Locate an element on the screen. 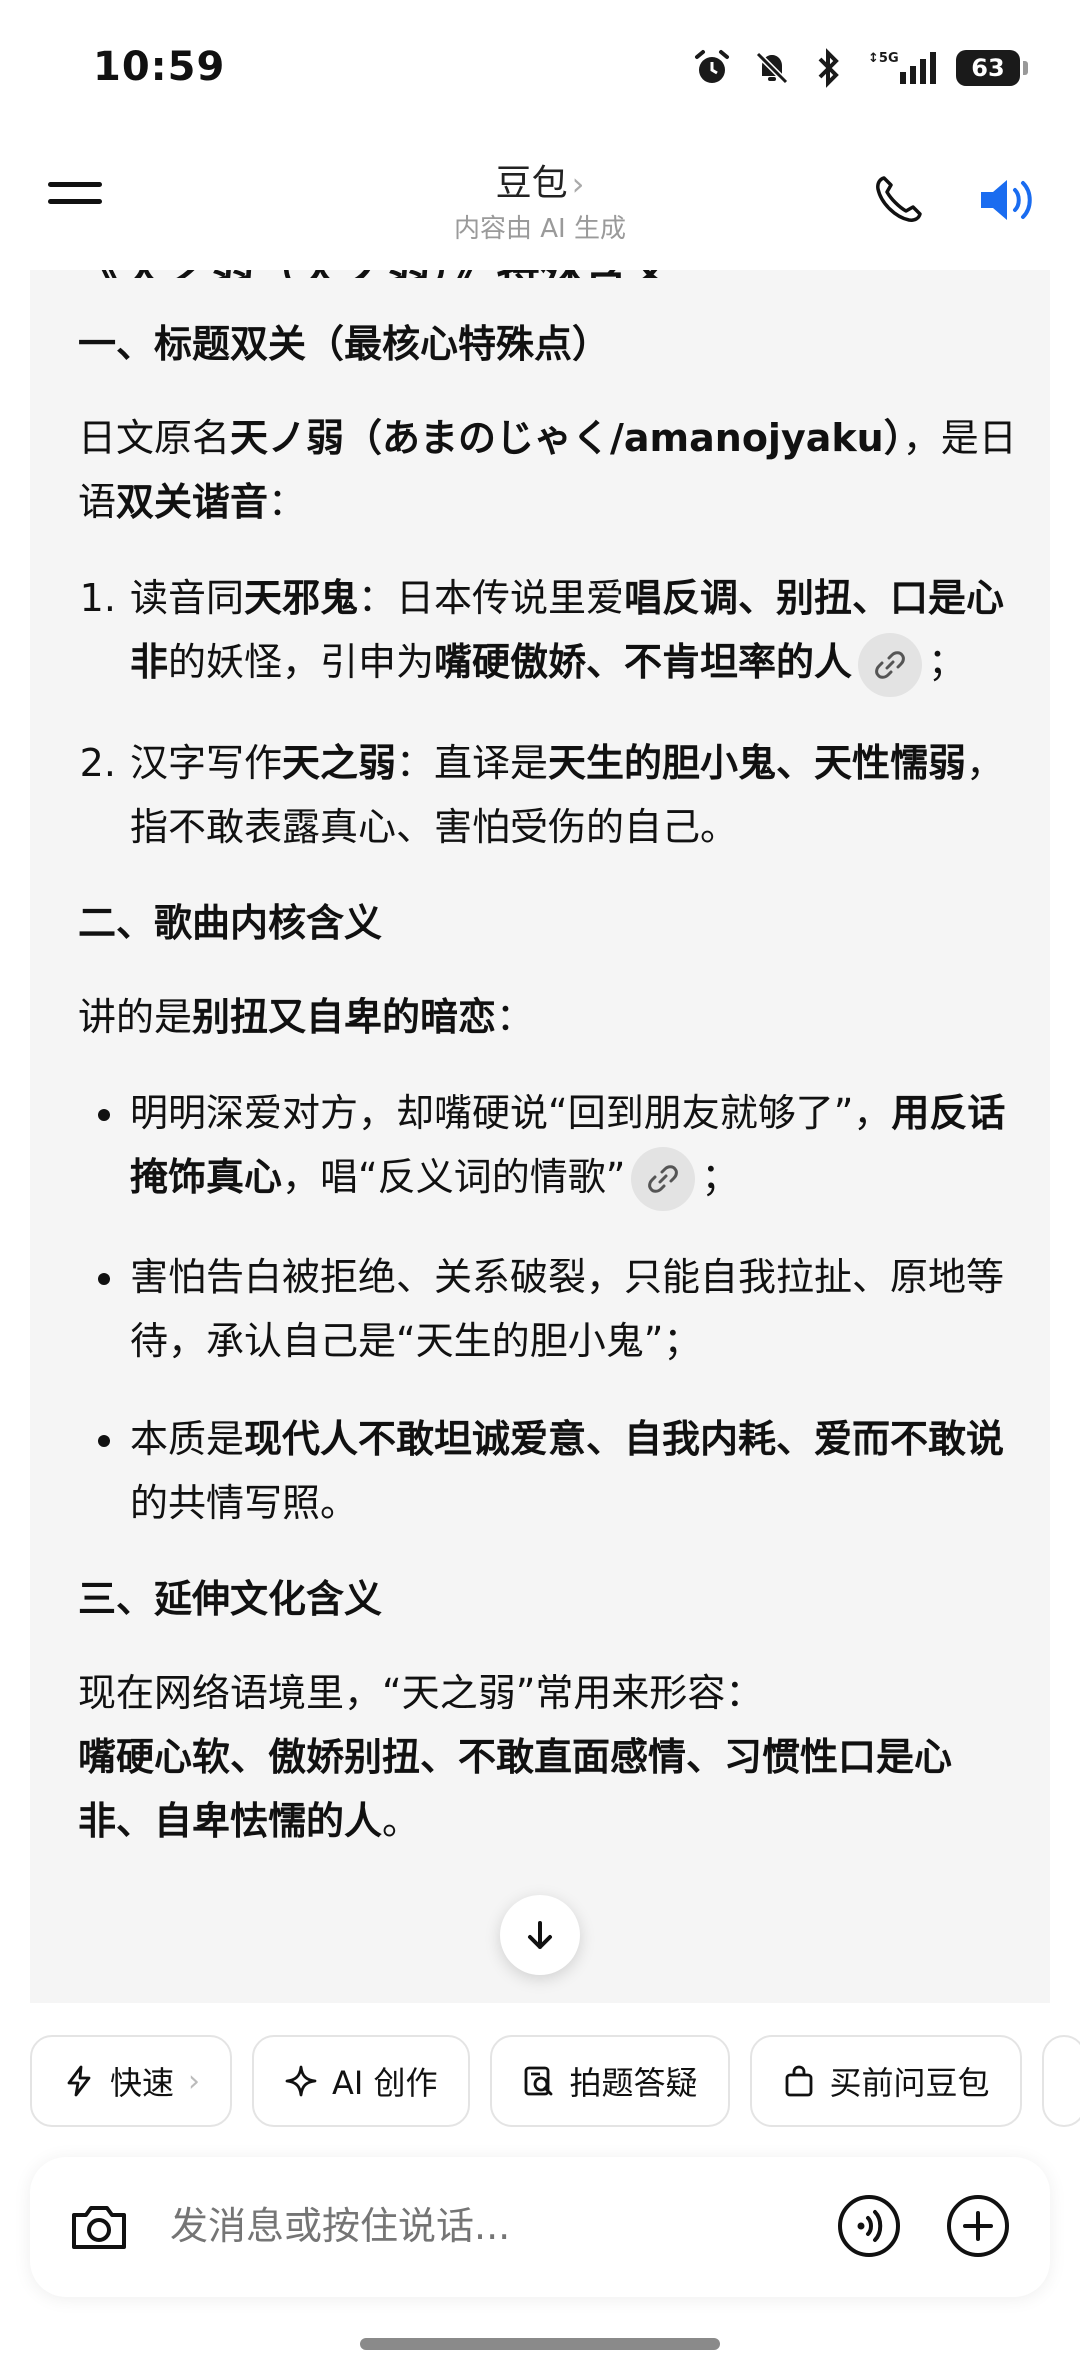 This screenshot has height=2373, width=1080. signal-5g-icon: ↕5G is located at coordinates (902, 67).